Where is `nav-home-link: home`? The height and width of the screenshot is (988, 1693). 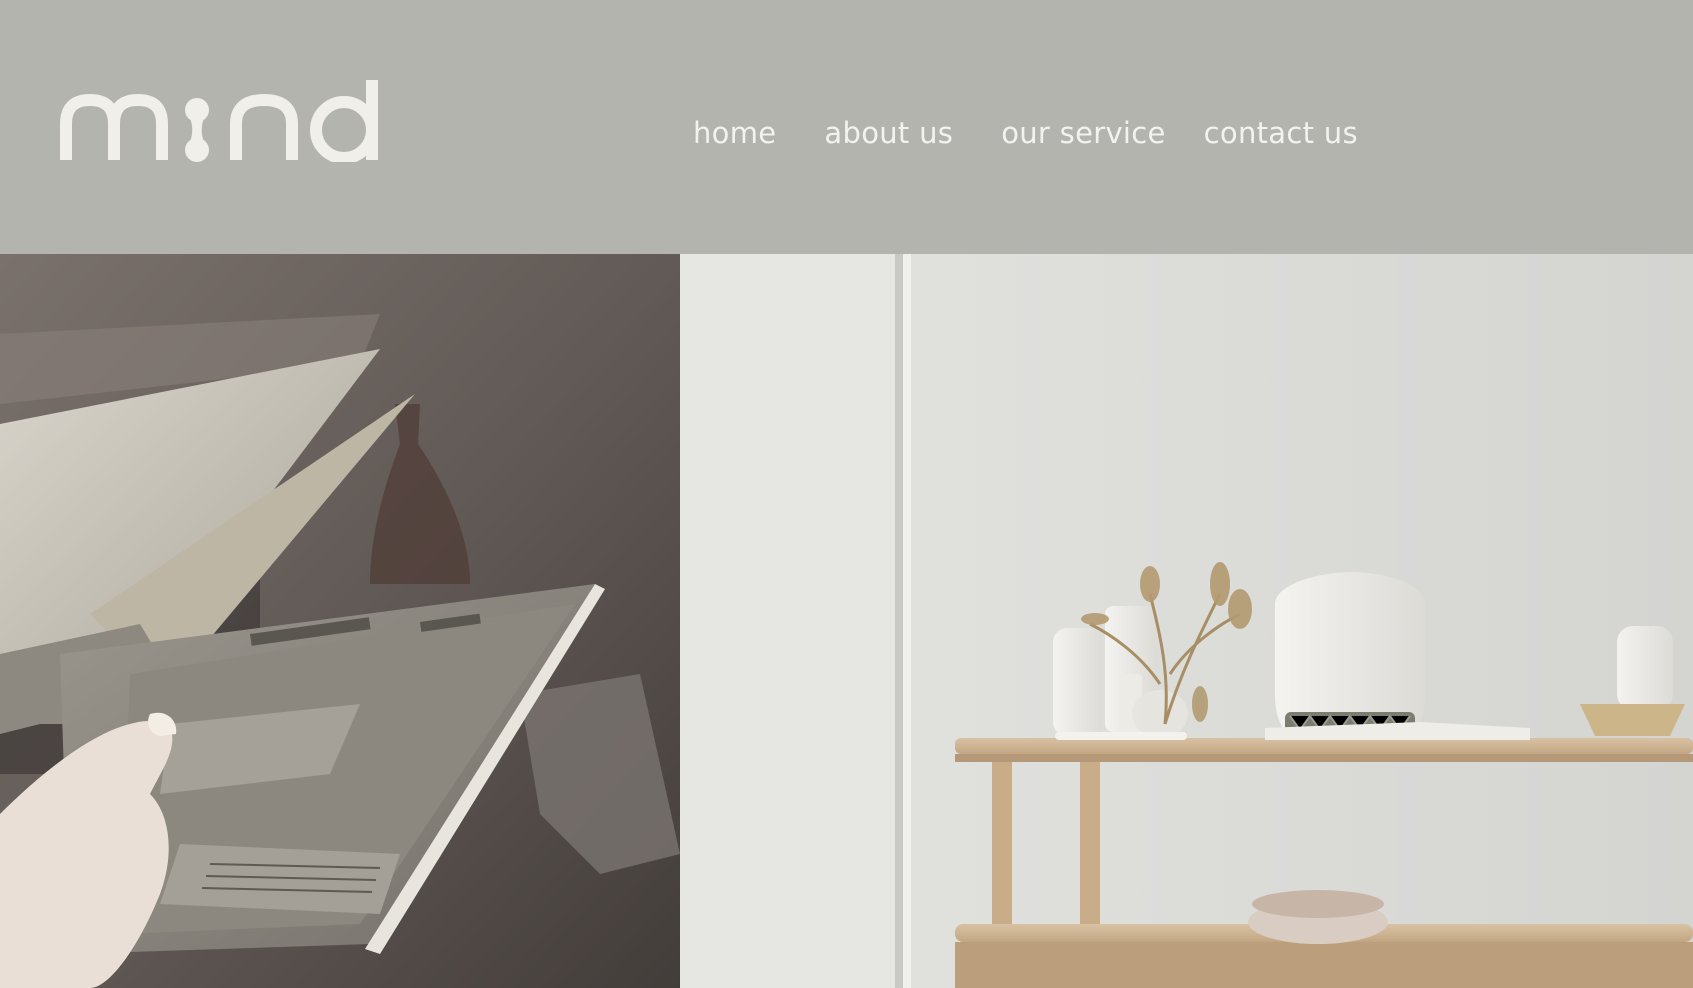 nav-home-link: home is located at coordinates (734, 133).